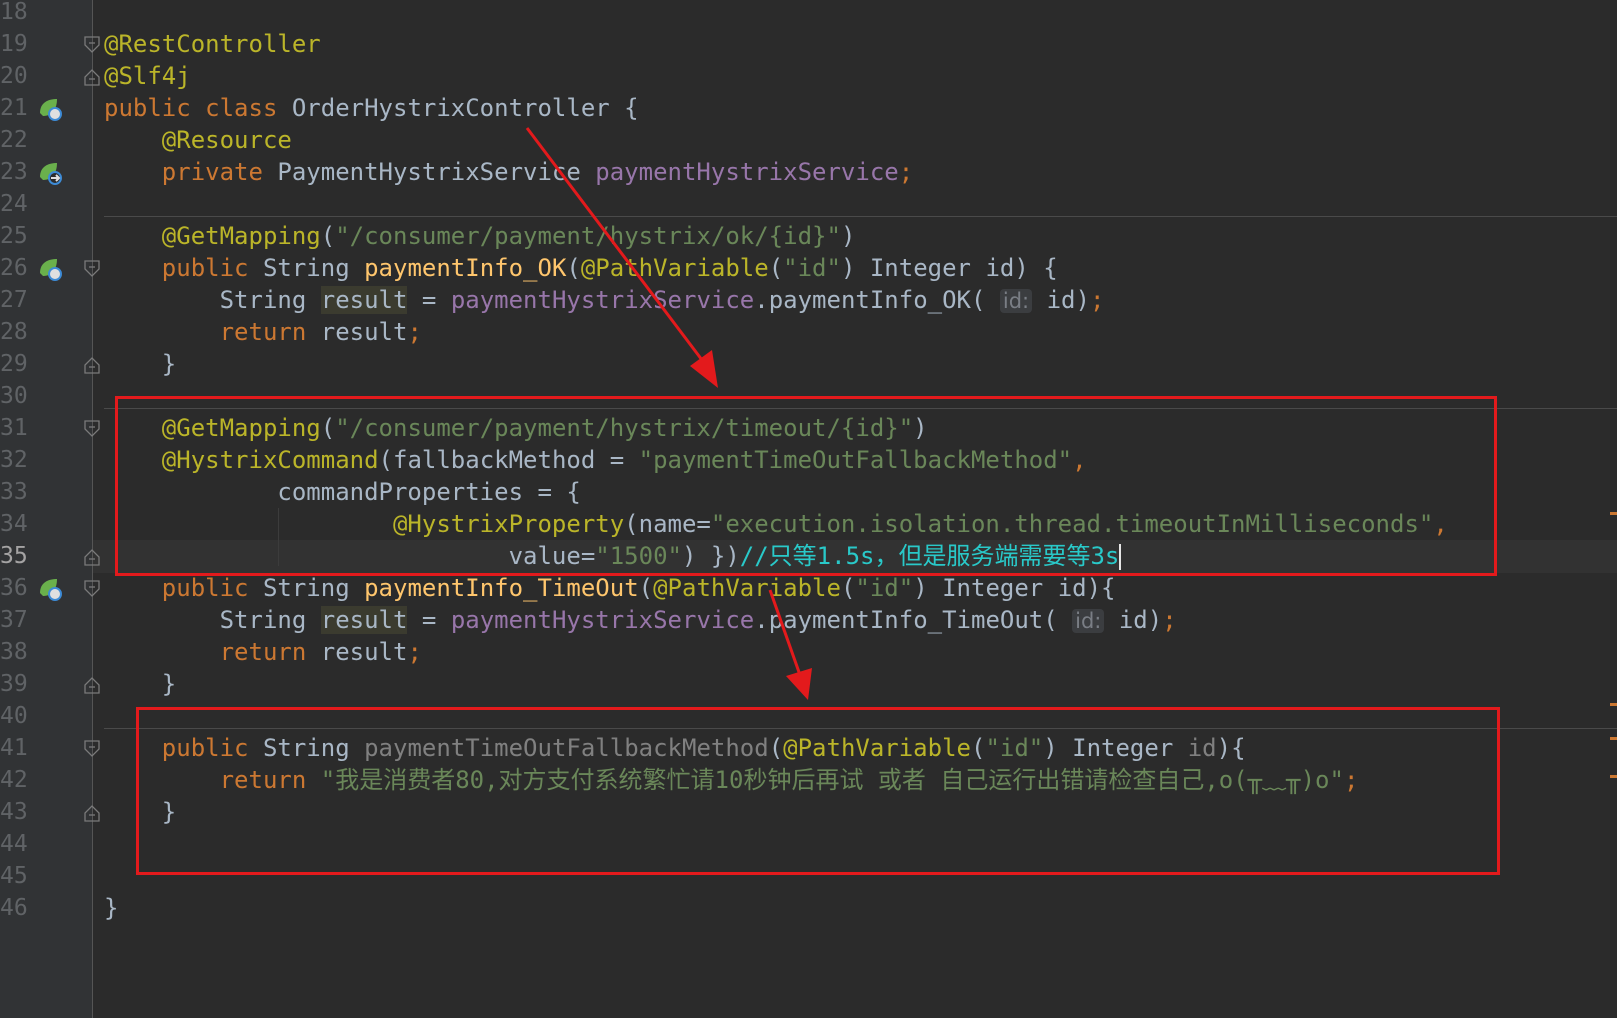 Image resolution: width=1617 pixels, height=1018 pixels. Describe the element at coordinates (14, 364) in the screenshot. I see `line-number: 29` at that location.